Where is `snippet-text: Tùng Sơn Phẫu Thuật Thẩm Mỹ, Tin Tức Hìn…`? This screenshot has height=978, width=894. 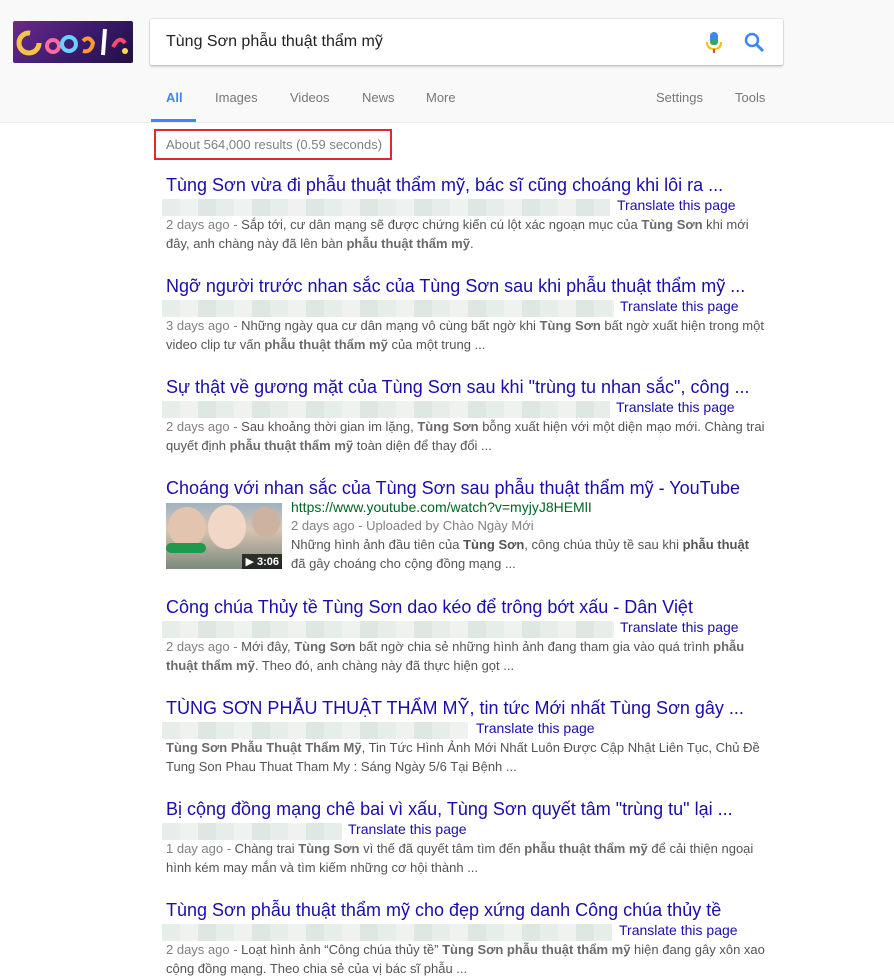 snippet-text: Tùng Sơn Phẫu Thuật Thẩm Mỹ, Tin Tức Hìn… is located at coordinates (463, 757).